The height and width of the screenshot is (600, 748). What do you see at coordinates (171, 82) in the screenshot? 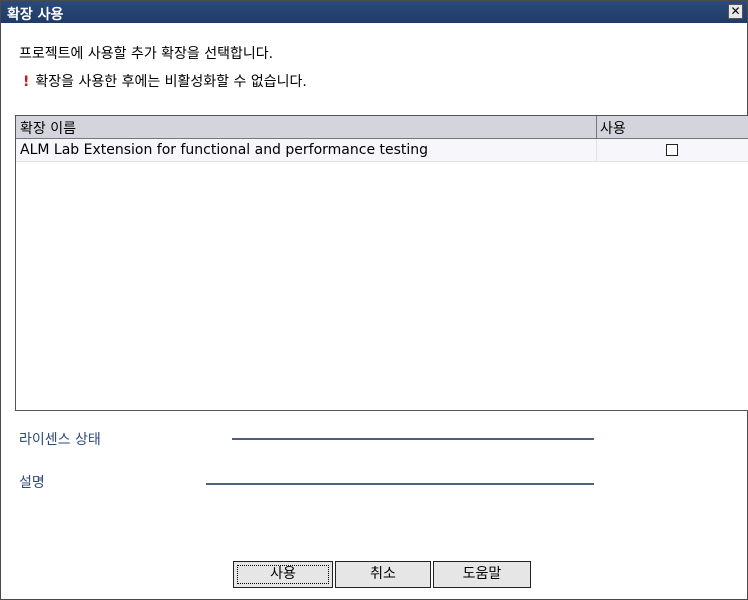
I see `warning-text: 확장을 사용한 후에는 비활성화할 수 없습니다.` at bounding box center [171, 82].